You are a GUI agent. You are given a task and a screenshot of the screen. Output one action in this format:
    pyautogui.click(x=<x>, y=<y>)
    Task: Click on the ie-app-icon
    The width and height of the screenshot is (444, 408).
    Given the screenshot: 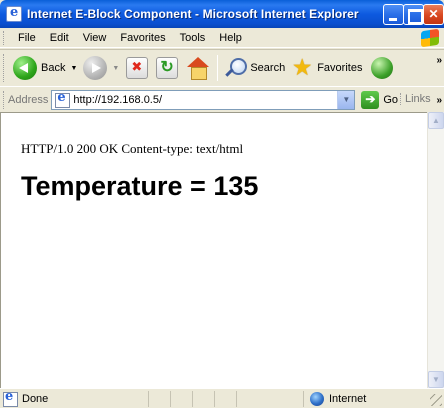 What is the action you would take?
    pyautogui.click(x=14, y=13)
    